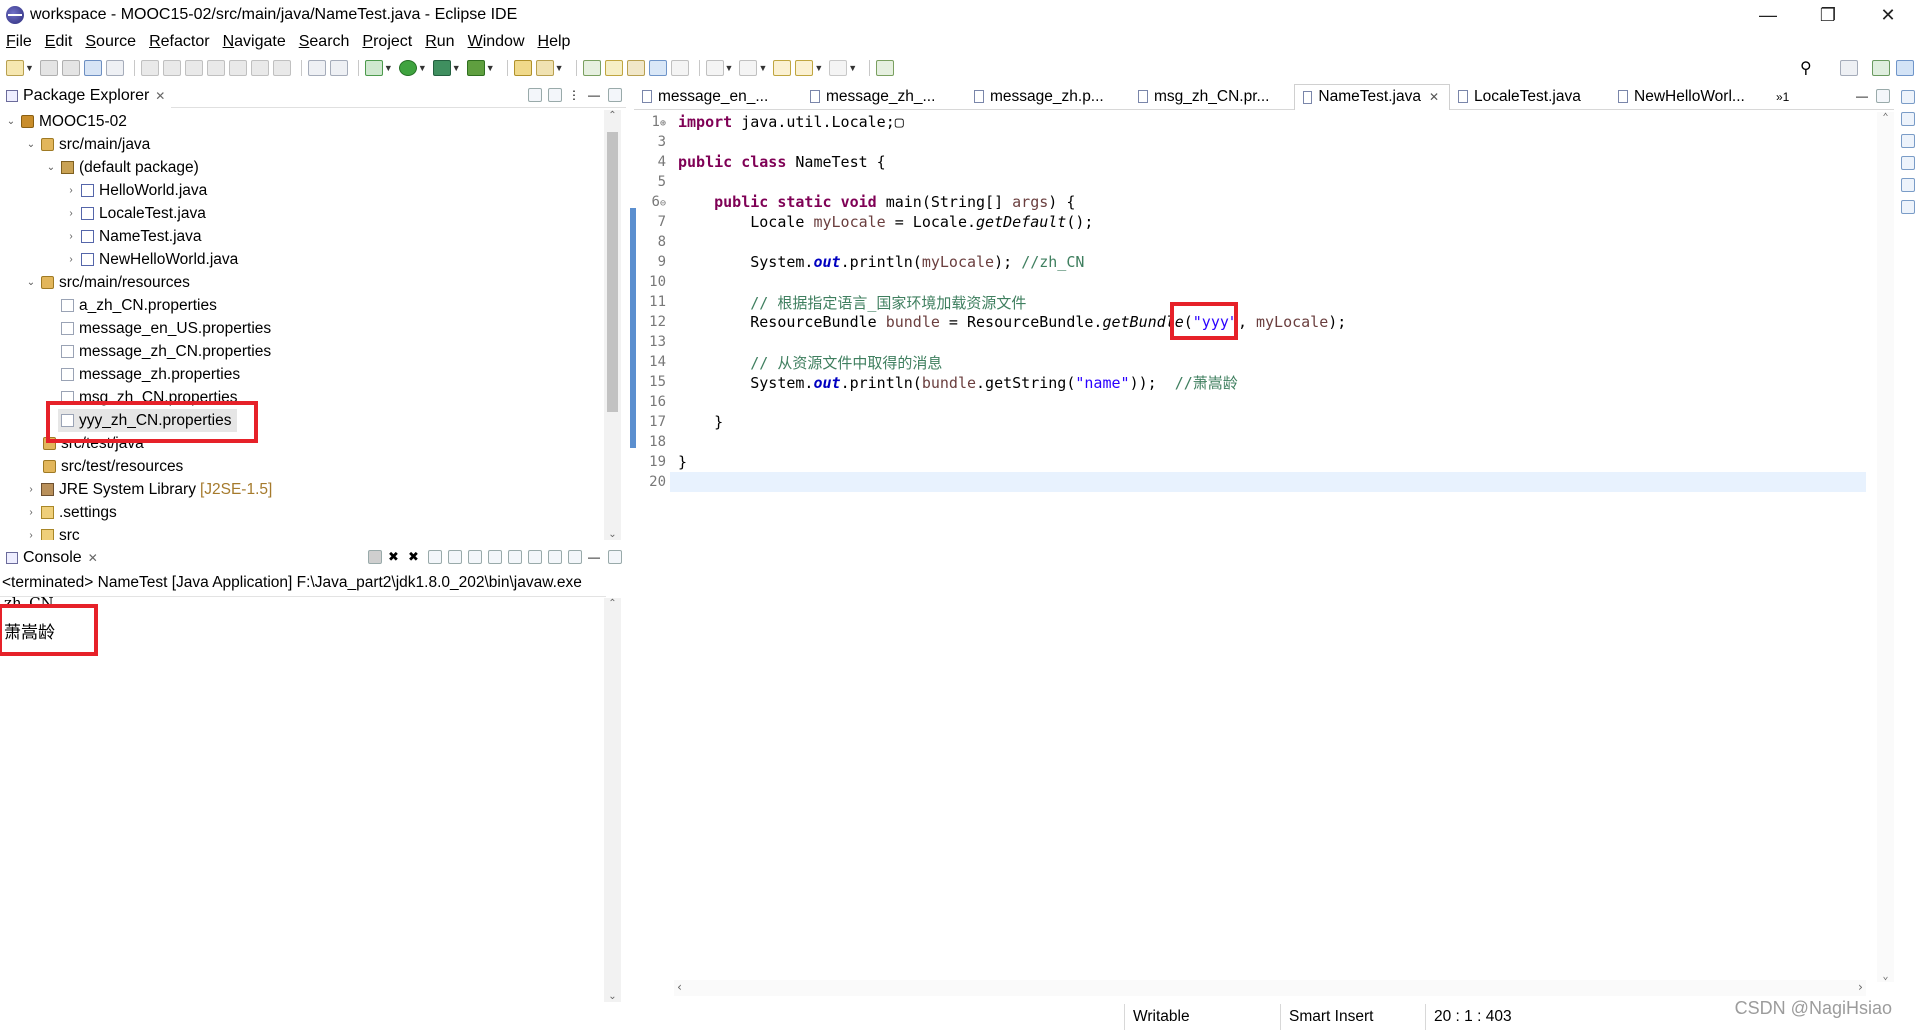 This screenshot has height=1030, width=1920. What do you see at coordinates (818, 68) in the screenshot?
I see `back-dropdown-icon: ▼` at bounding box center [818, 68].